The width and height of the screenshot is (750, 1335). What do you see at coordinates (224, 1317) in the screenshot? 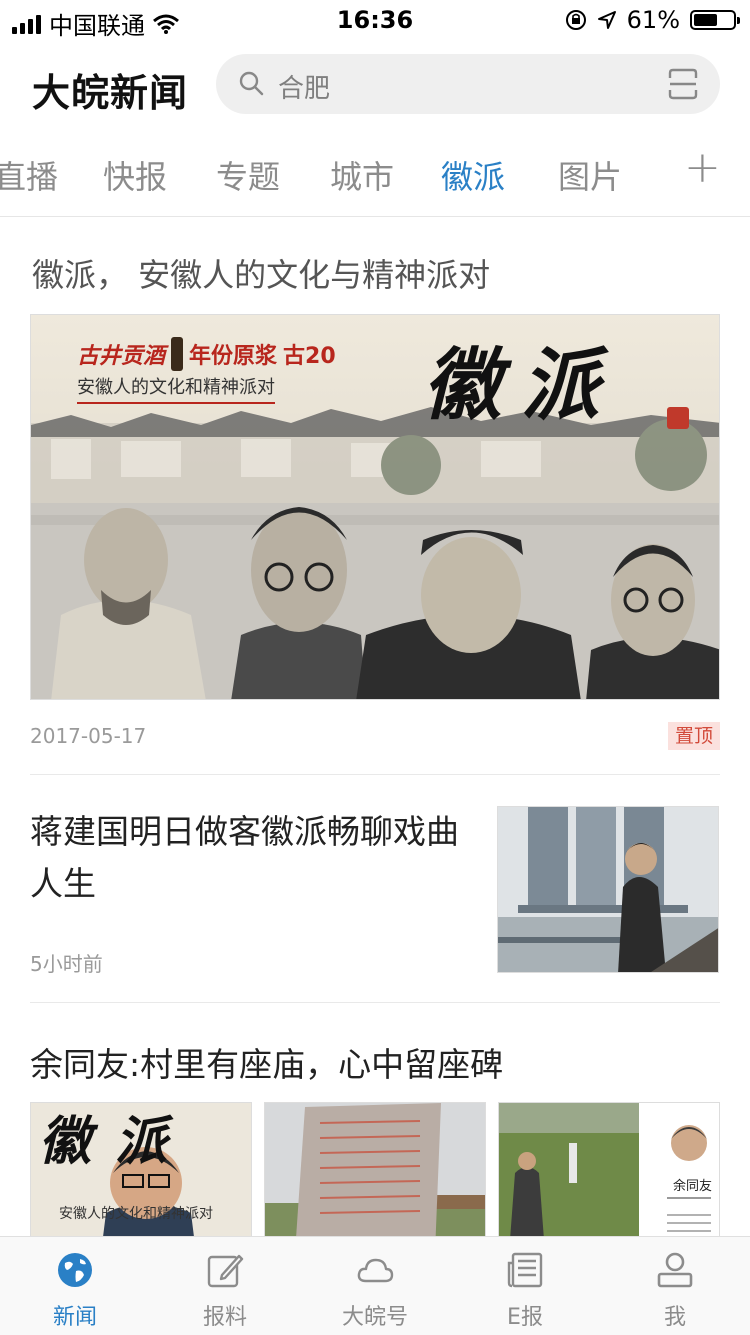
I see `tabbar-label: 报料` at bounding box center [224, 1317].